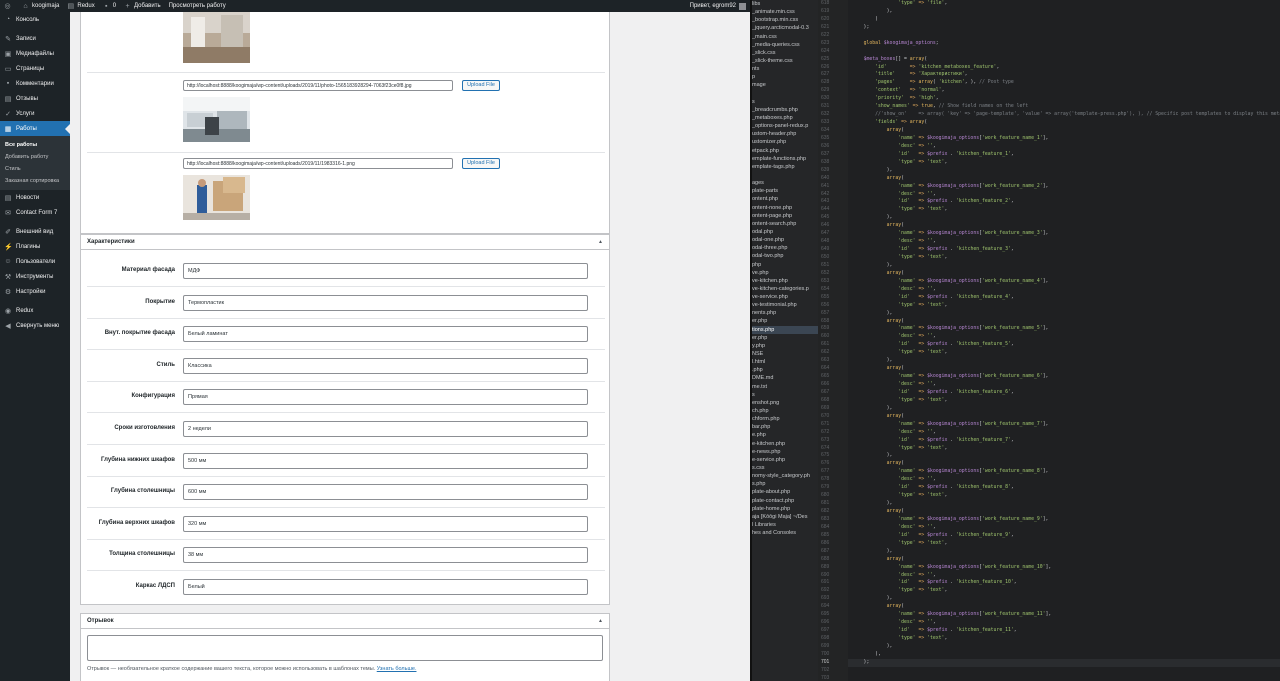  What do you see at coordinates (385, 397) in the screenshot?
I see `field-input: Прямая` at bounding box center [385, 397].